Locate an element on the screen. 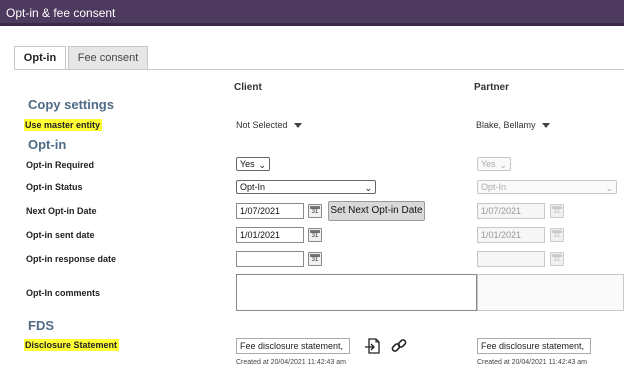  use-master-entity-label: Use master entity is located at coordinates (63, 125).